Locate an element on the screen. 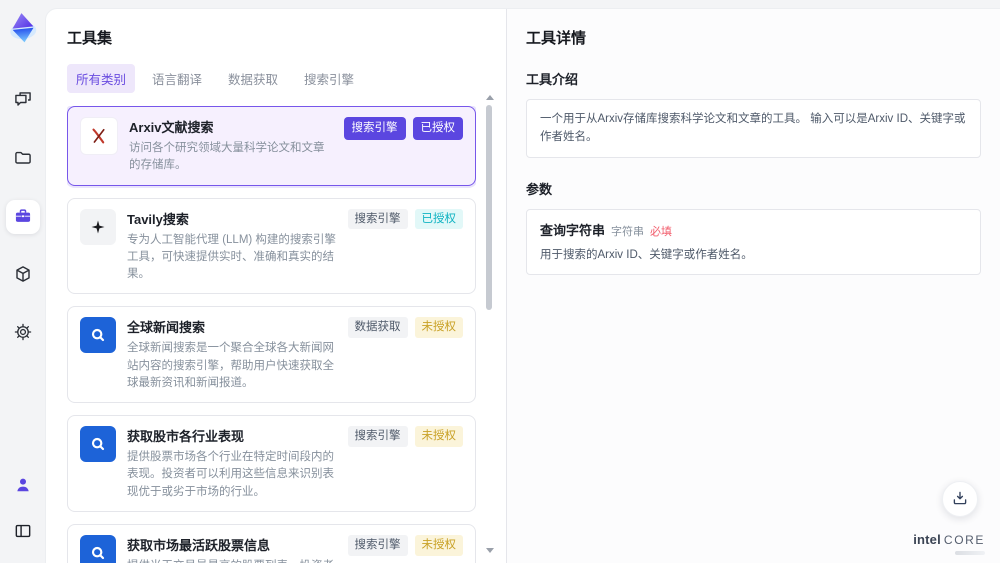 The width and height of the screenshot is (1000, 563). gear-icon is located at coordinates (23, 333).